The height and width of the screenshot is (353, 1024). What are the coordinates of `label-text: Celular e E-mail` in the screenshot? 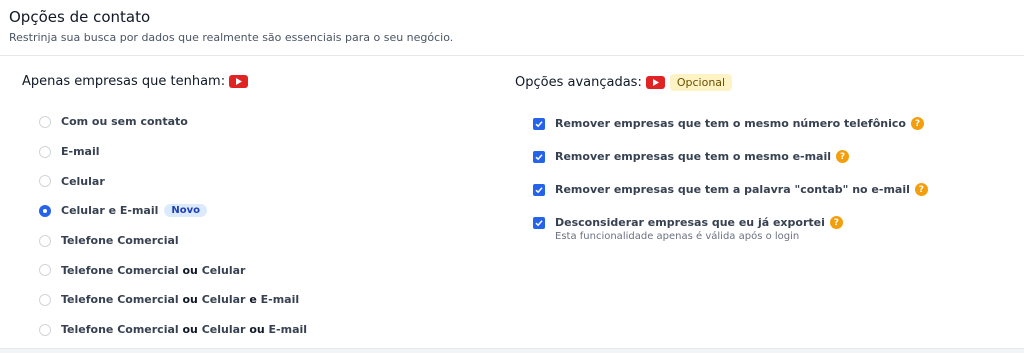 It's located at (110, 211).